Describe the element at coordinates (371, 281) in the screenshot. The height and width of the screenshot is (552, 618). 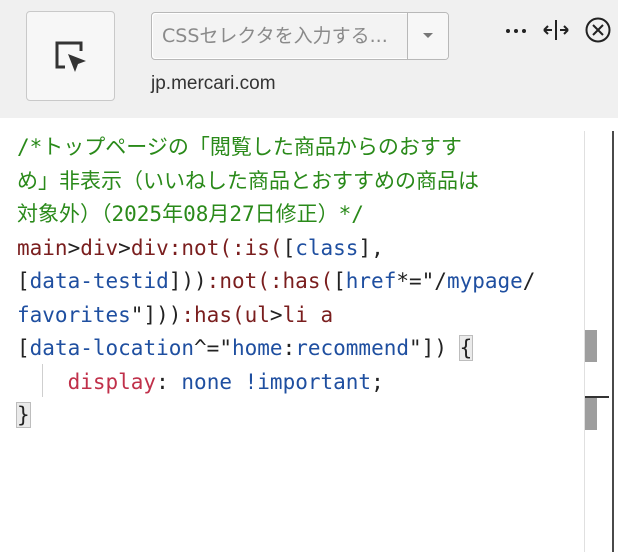
I see `token-attribute: href` at that location.